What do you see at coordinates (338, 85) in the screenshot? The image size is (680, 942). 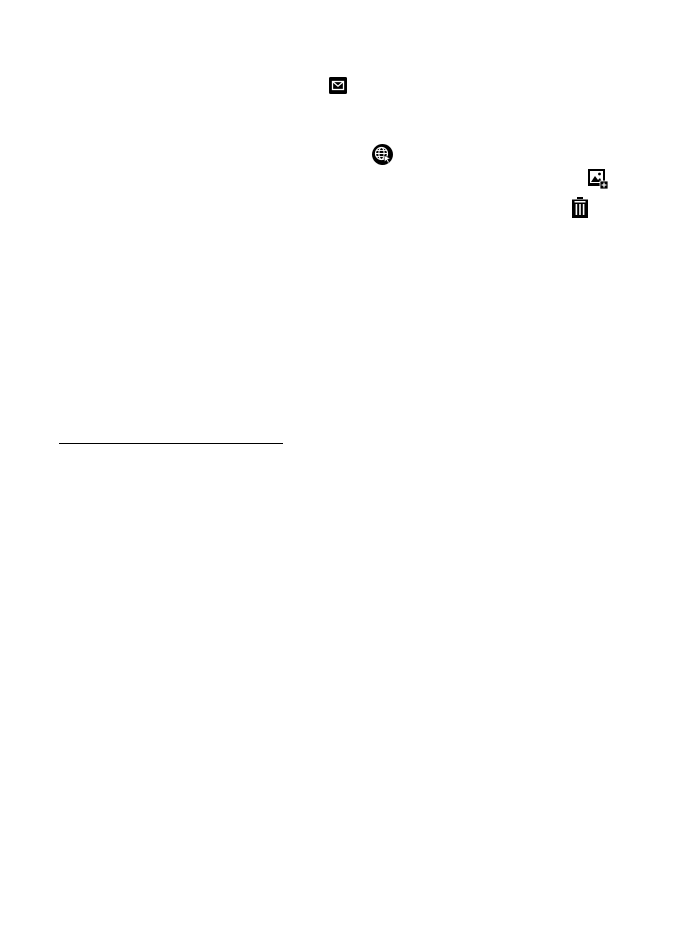 I see `mail-icon` at bounding box center [338, 85].